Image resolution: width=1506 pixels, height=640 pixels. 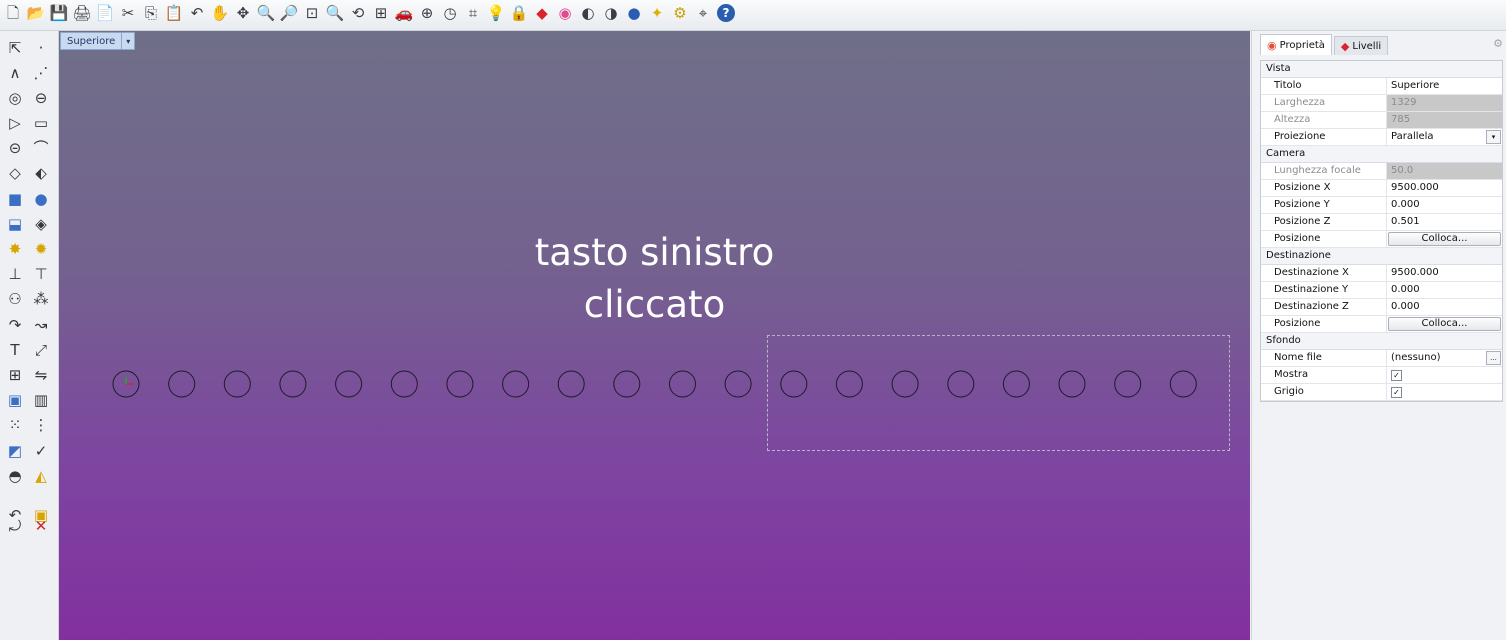 What do you see at coordinates (15, 250) in the screenshot?
I see `explode-icon: ✸` at bounding box center [15, 250].